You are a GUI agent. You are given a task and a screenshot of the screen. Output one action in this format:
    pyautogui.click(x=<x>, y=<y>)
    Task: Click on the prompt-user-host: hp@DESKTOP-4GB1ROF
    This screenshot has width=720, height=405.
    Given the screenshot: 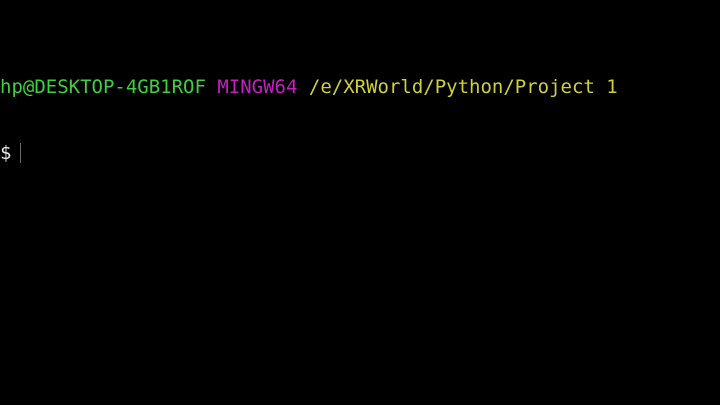 What is the action you would take?
    pyautogui.click(x=103, y=87)
    